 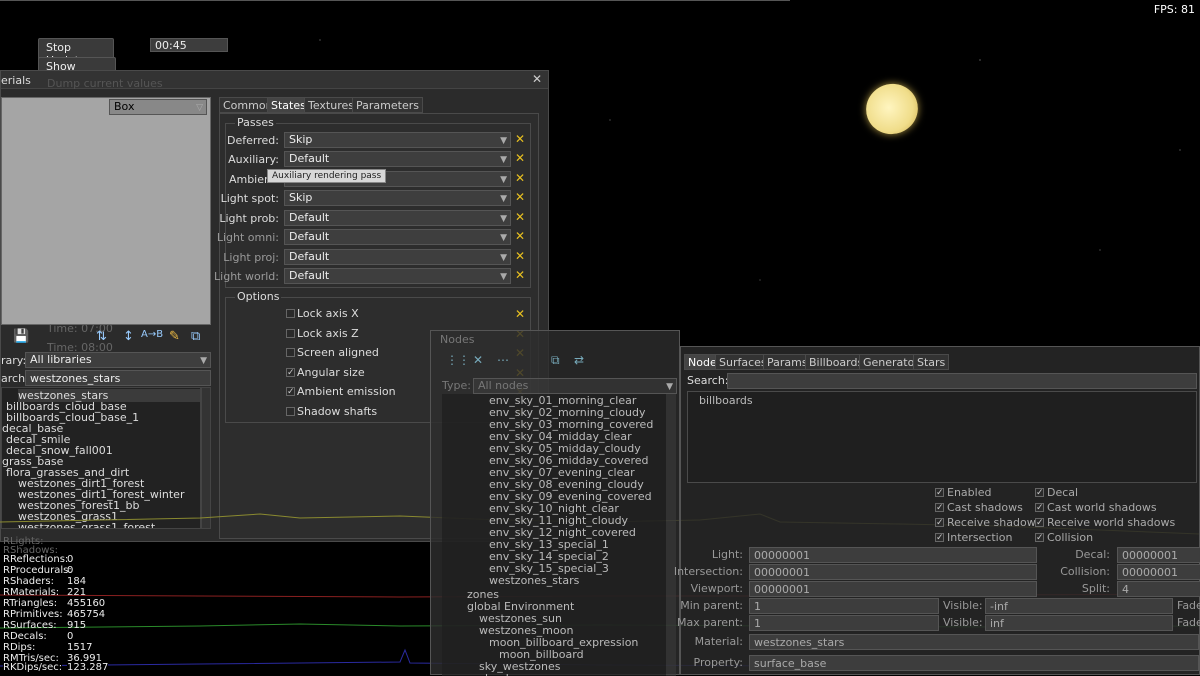 What do you see at coordinates (195, 336) in the screenshot?
I see `clone-icon: ⧉` at bounding box center [195, 336].